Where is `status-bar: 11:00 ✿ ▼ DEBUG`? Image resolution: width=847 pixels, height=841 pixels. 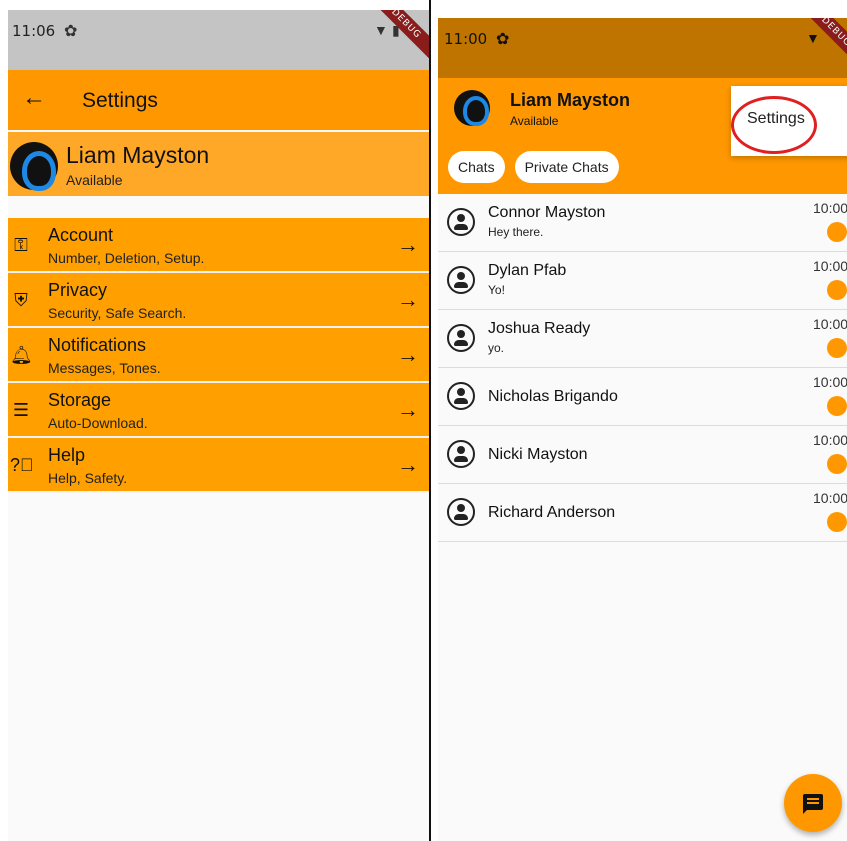 status-bar: 11:00 ✿ ▼ DEBUG is located at coordinates (642, 48).